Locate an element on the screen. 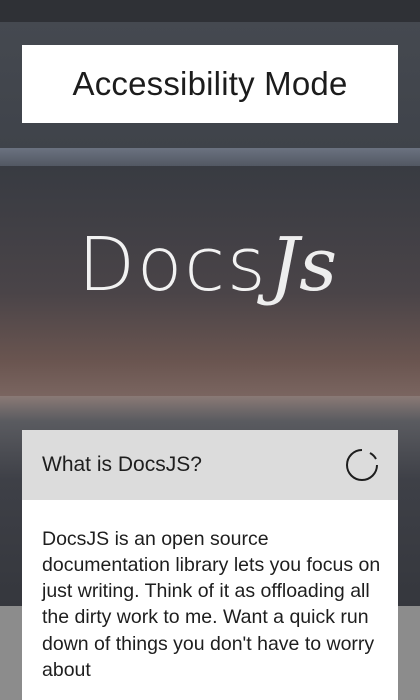 The height and width of the screenshot is (700, 420). top-bar is located at coordinates (210, 11).